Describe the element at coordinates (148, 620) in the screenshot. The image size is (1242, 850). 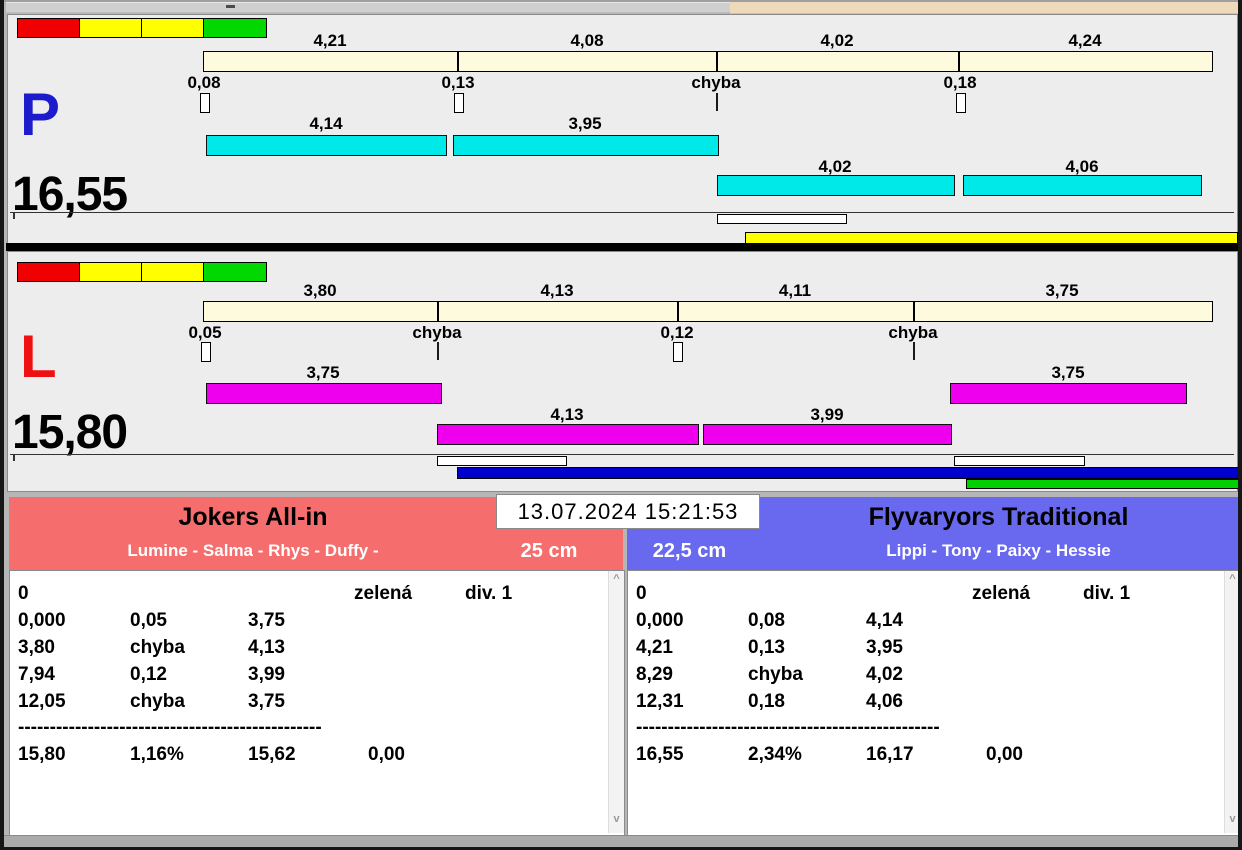
I see `result-cell: 0,05` at that location.